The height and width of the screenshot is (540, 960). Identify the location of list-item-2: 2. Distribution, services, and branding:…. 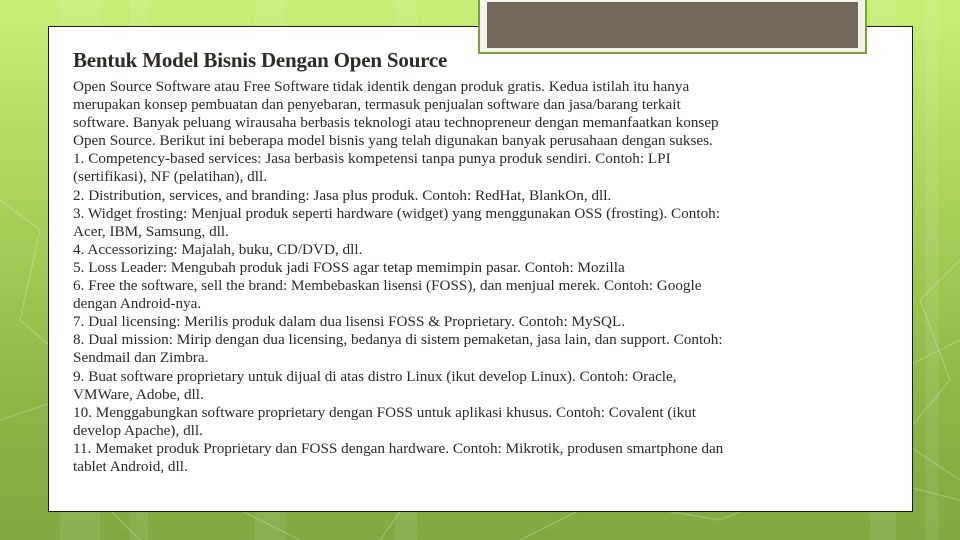
(342, 195).